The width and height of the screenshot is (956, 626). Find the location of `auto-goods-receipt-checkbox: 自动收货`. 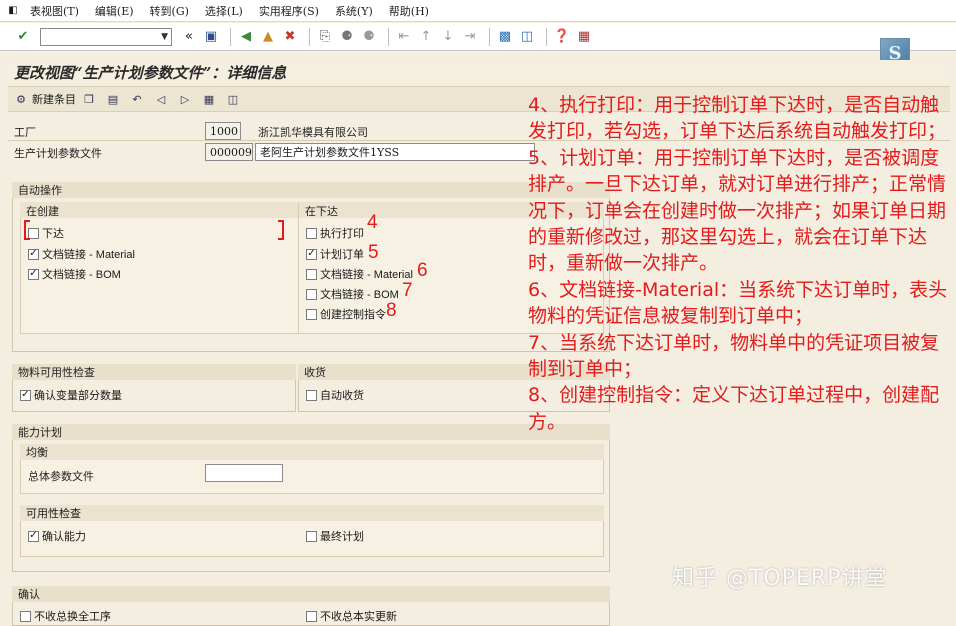

auto-goods-receipt-checkbox: 自动收货 is located at coordinates (335, 395).